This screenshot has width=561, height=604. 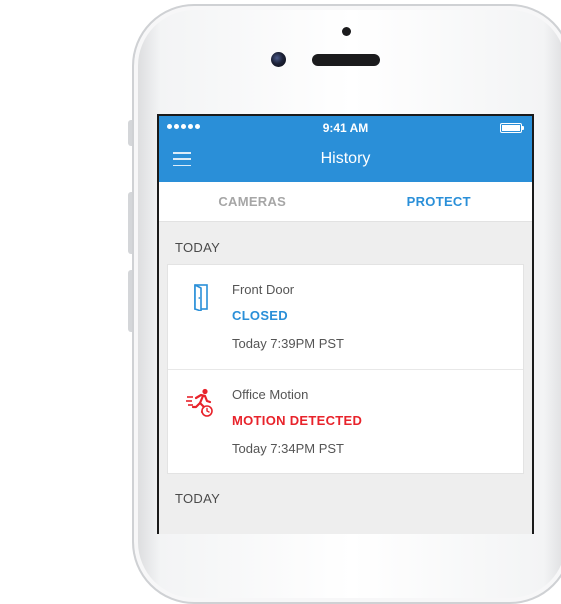 I want to click on tab-bar: CAMERAS PROTECT, so click(x=345, y=202).